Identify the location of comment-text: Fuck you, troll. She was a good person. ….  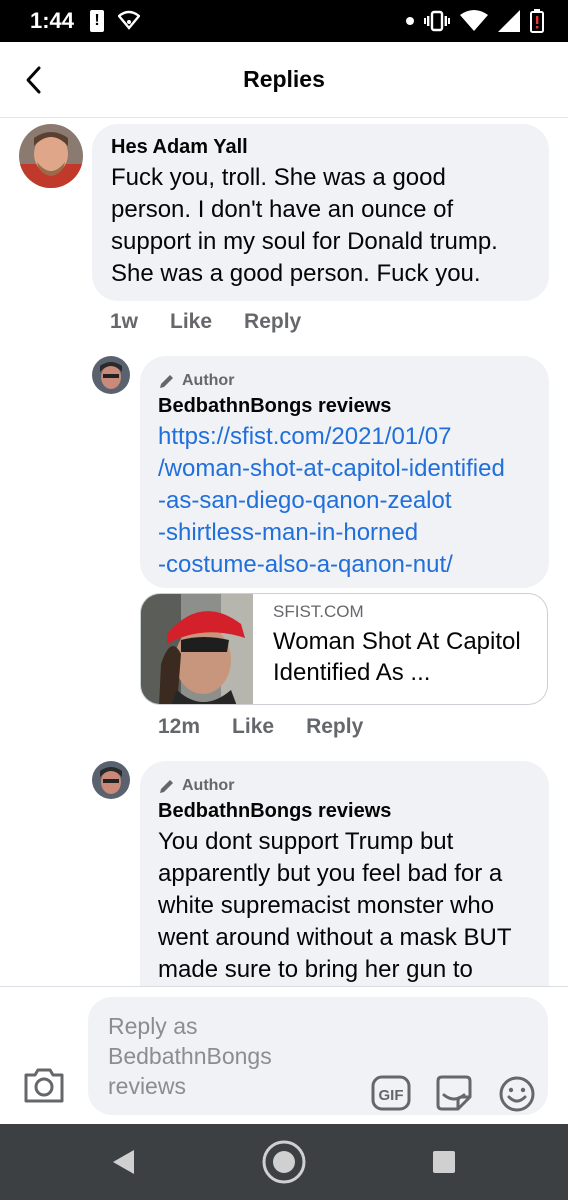
(304, 225).